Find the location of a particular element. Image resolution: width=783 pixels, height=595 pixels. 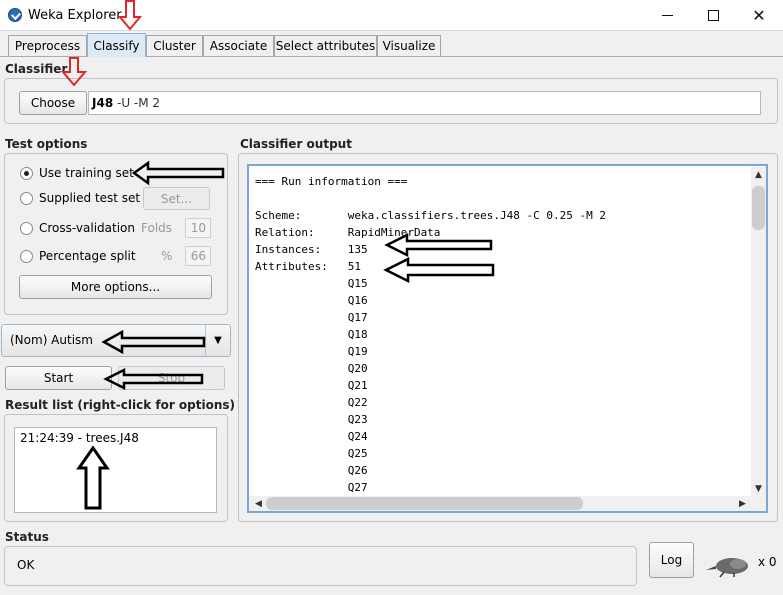

chevron-down-icon: ▼ is located at coordinates (217, 340).